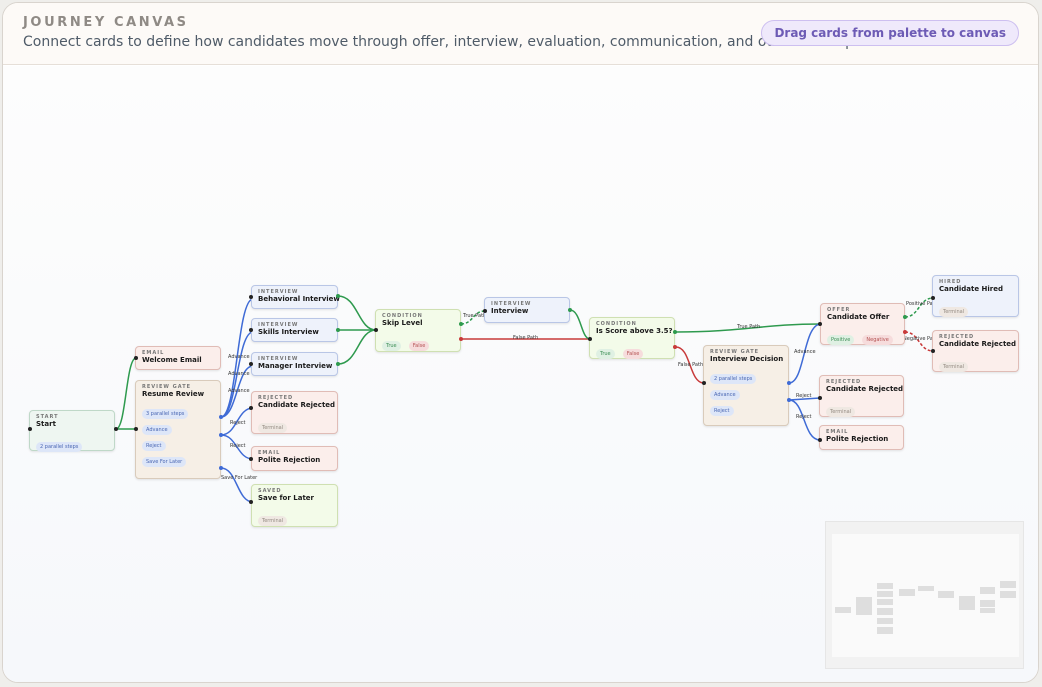 The image size is (1042, 687). I want to click on edge-label-true-path: True Path, so click(749, 327).